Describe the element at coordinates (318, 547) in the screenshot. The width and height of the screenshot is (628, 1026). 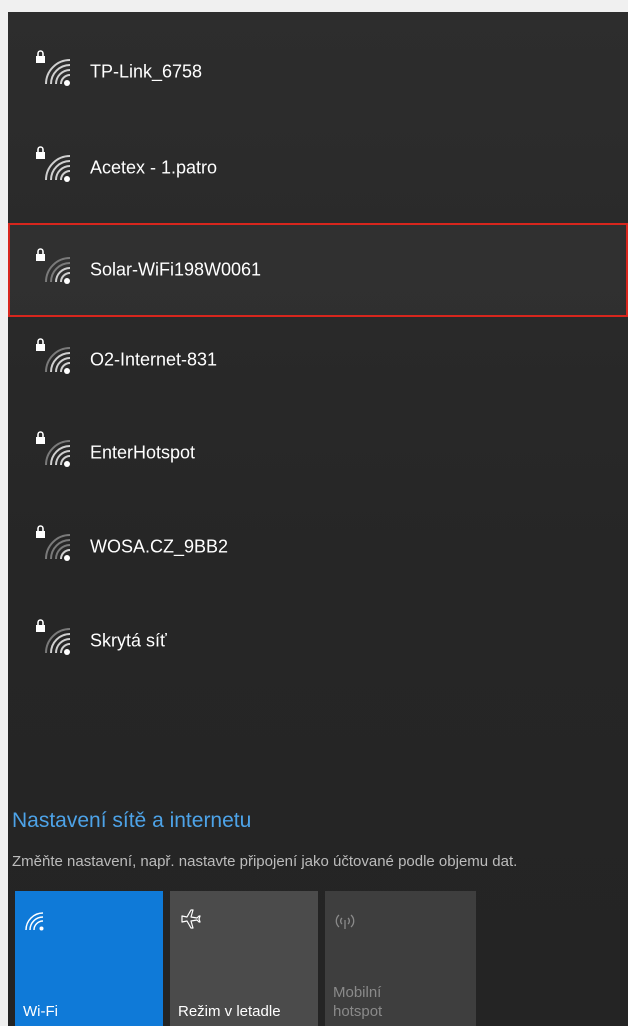
I see `network-item: WOSA.CZ_9BB2` at that location.